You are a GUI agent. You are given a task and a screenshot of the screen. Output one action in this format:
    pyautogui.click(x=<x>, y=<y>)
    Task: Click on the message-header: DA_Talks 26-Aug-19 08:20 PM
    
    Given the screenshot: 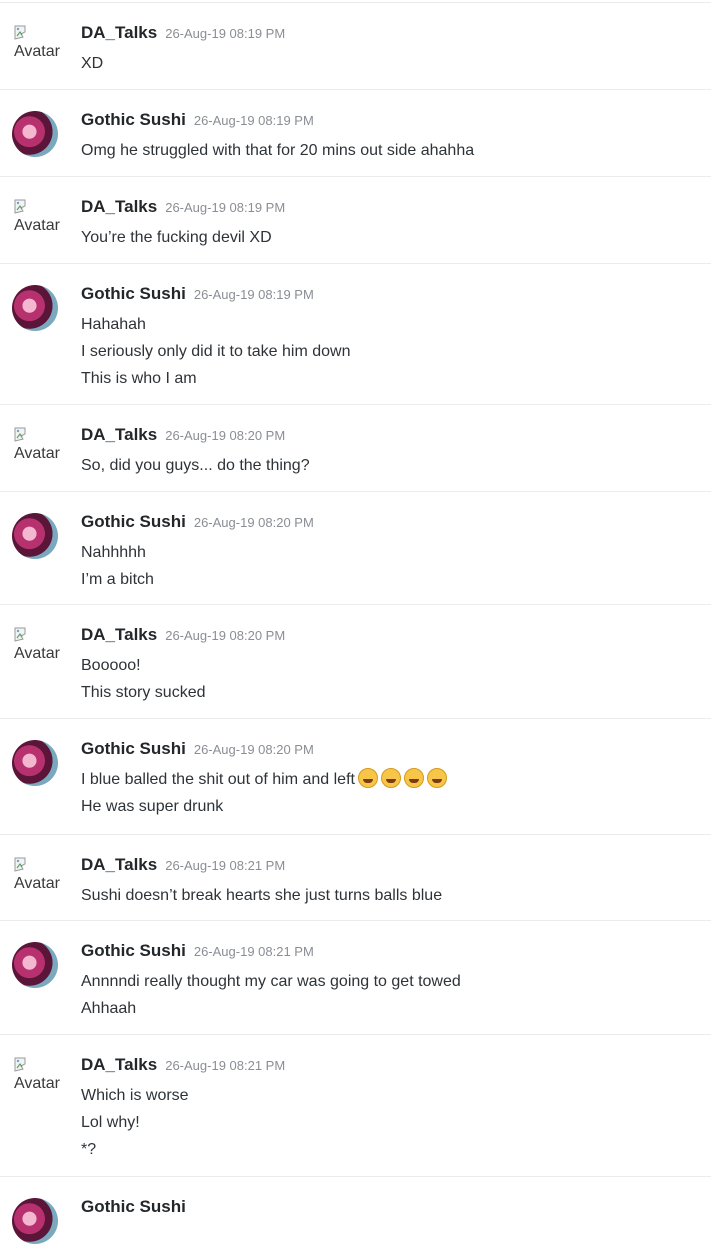 What is the action you would take?
    pyautogui.click(x=183, y=435)
    